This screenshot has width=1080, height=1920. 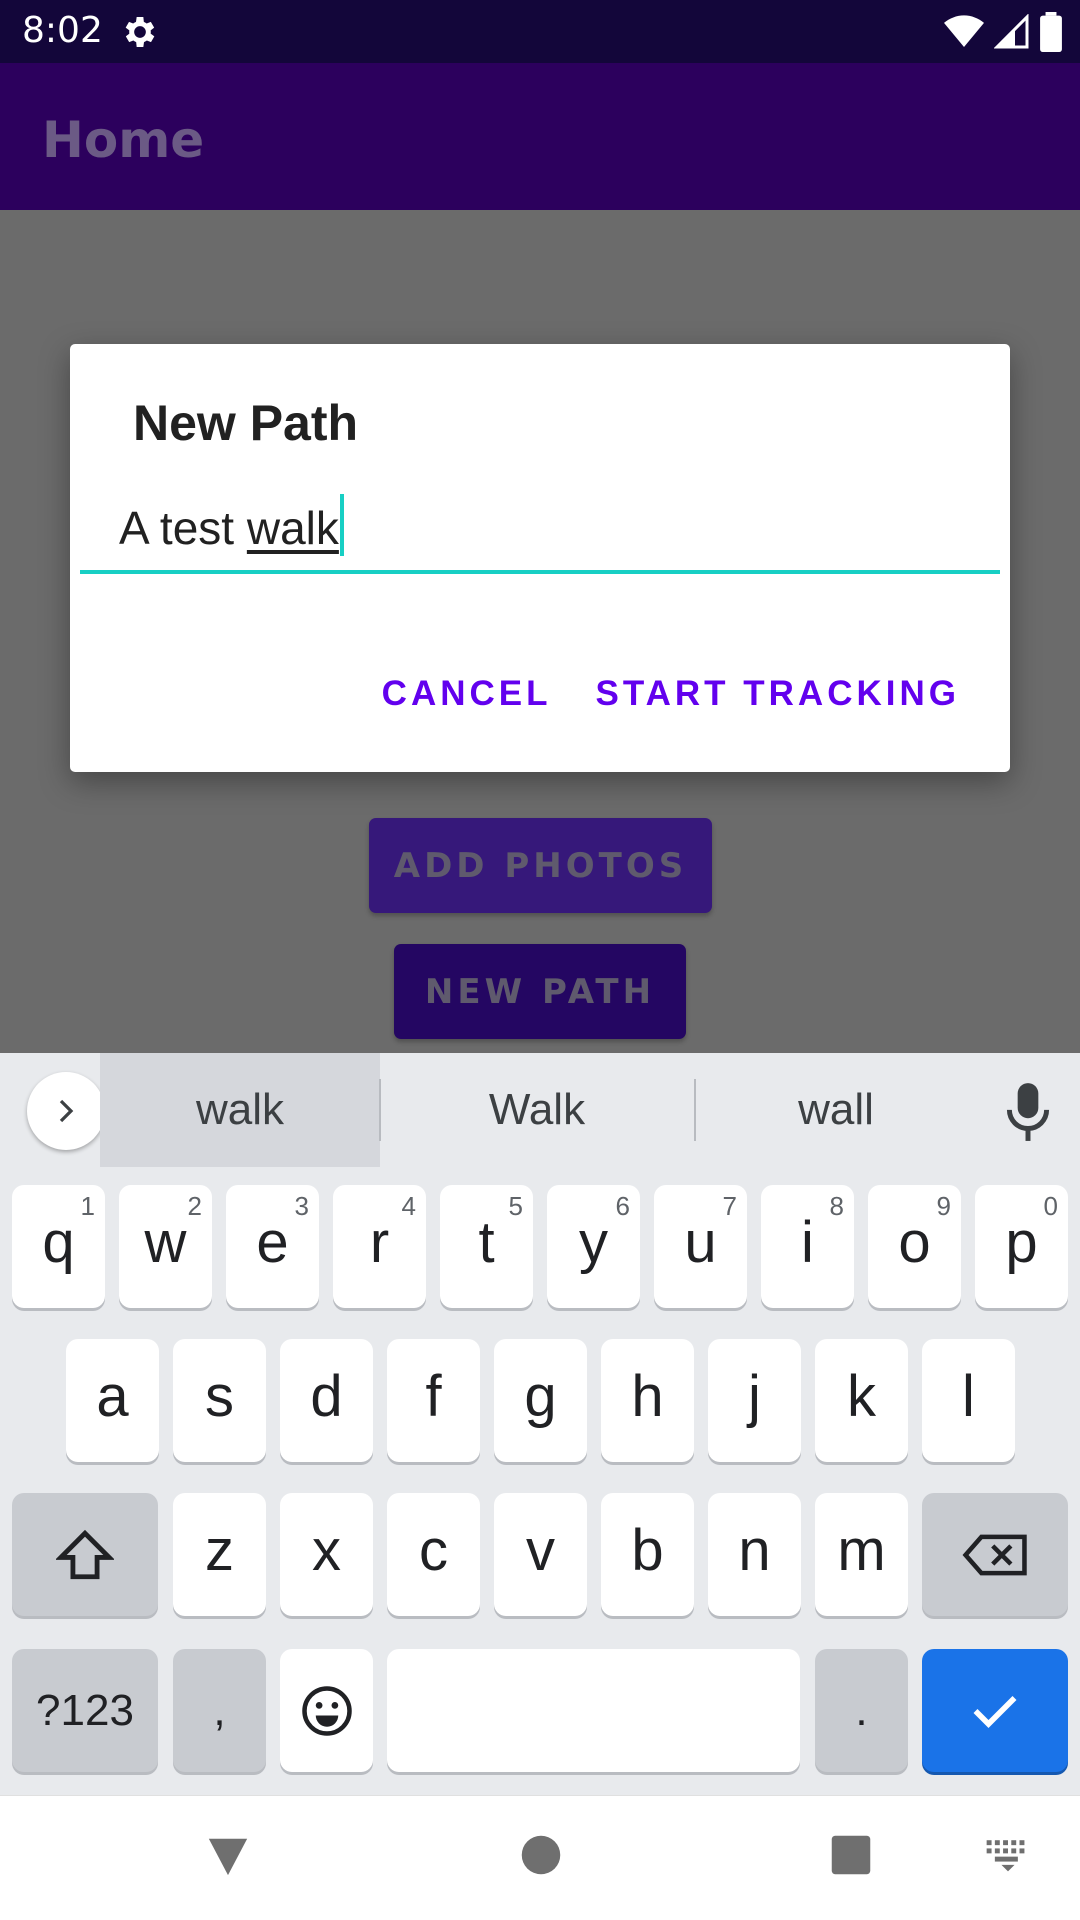 What do you see at coordinates (433, 1554) in the screenshot?
I see `key-c: c` at bounding box center [433, 1554].